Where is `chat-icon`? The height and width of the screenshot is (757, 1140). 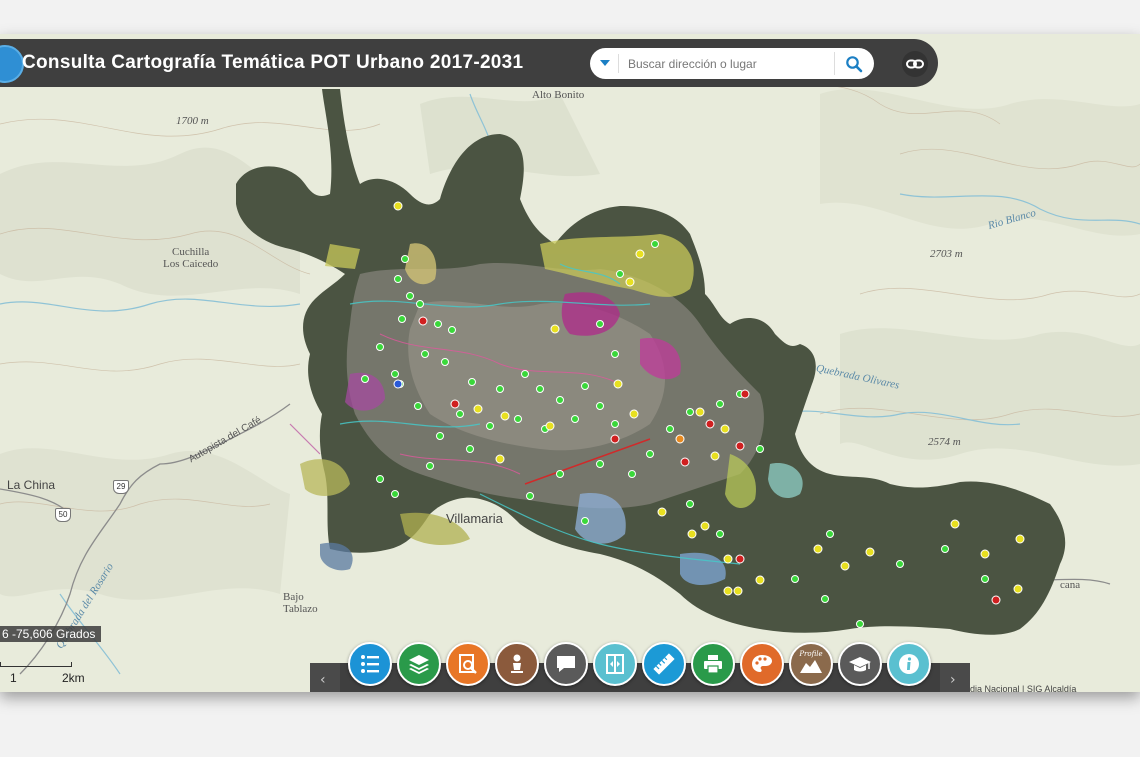 chat-icon is located at coordinates (566, 664).